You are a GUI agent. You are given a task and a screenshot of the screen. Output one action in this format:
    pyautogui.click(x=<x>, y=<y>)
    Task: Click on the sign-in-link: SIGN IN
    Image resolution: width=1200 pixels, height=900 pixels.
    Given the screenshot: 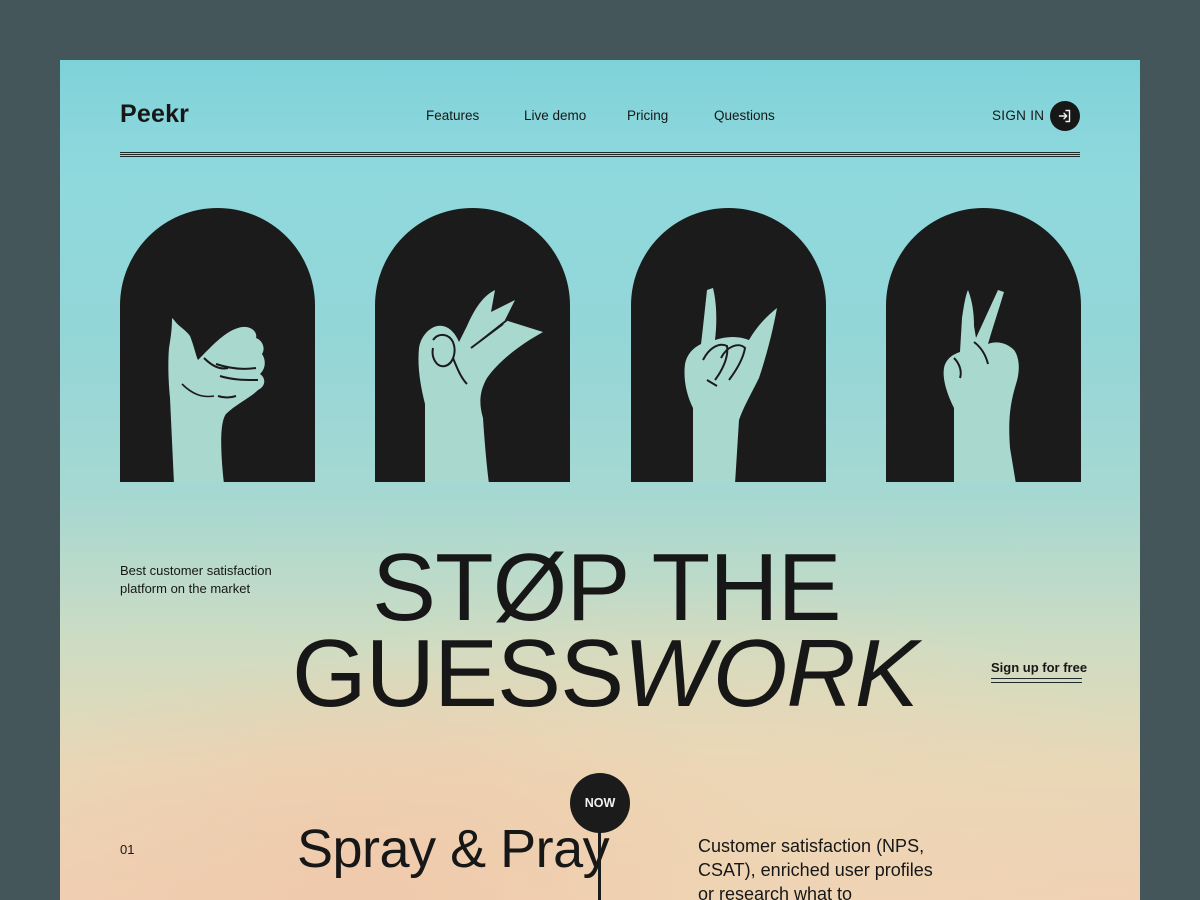 What is the action you would take?
    pyautogui.click(x=1018, y=115)
    